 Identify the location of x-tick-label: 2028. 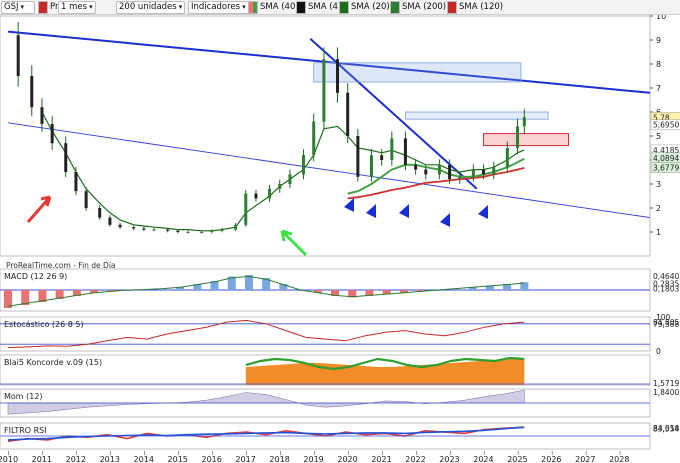
(619, 459).